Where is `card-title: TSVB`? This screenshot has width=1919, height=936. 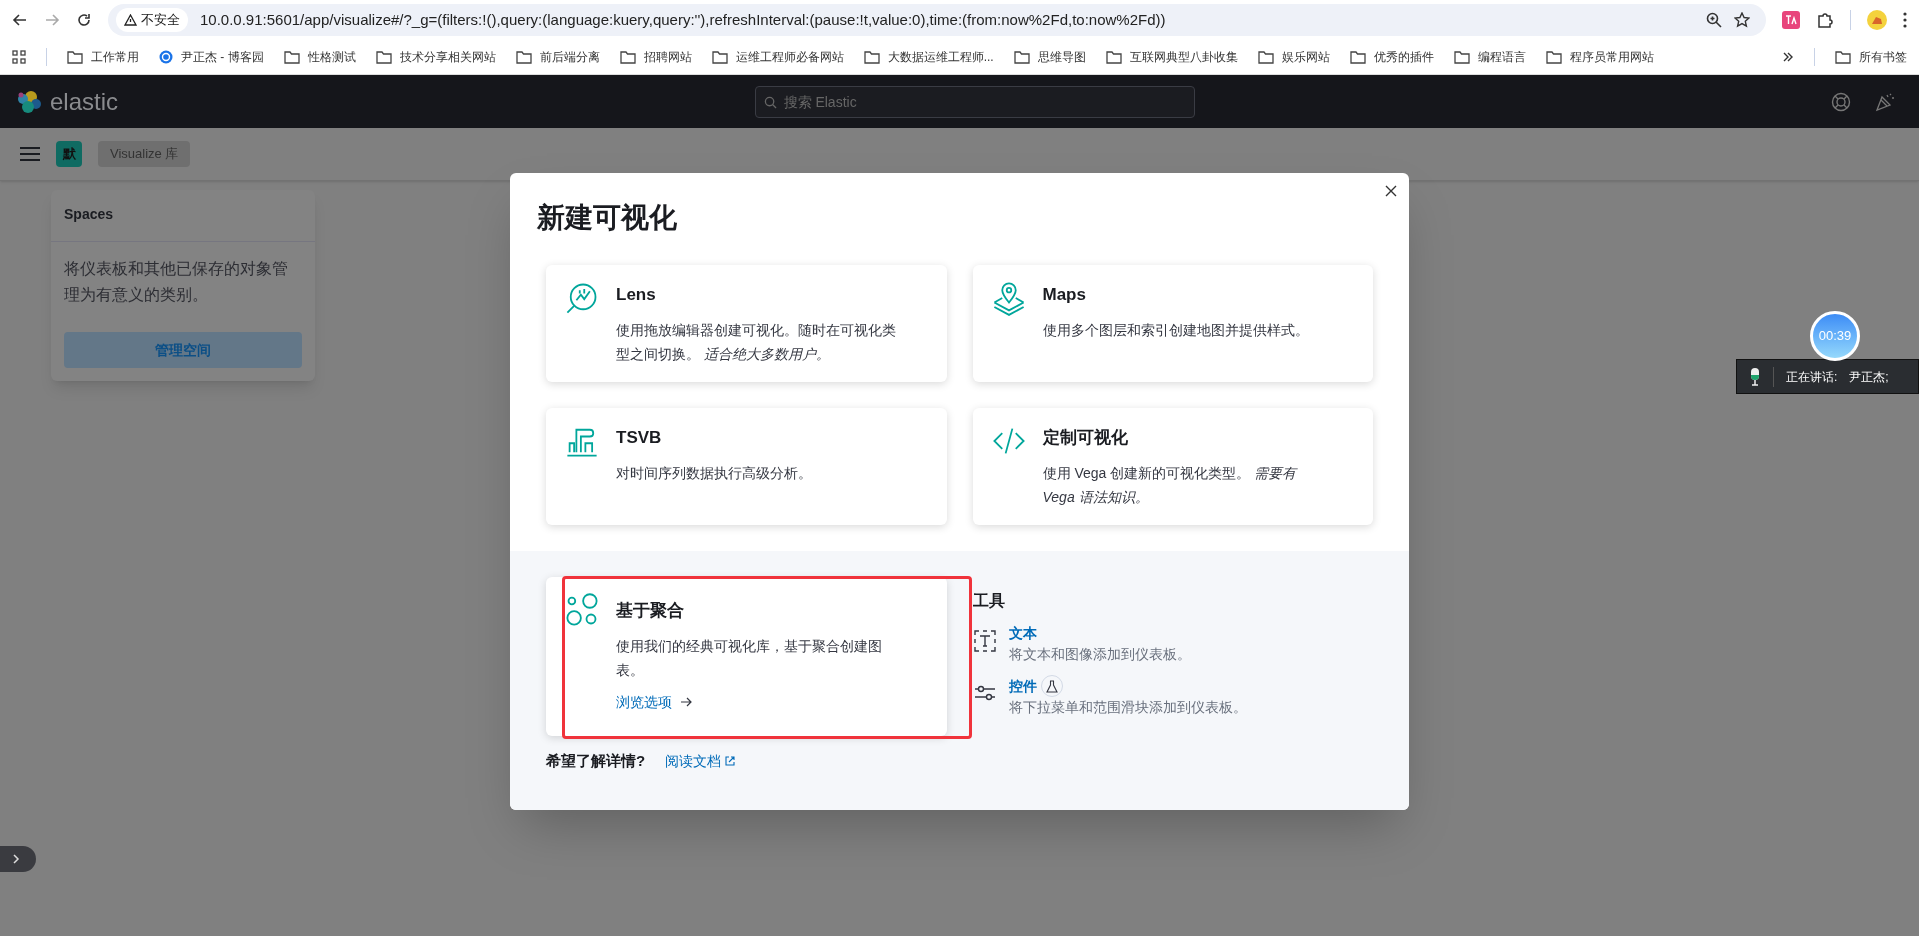 card-title: TSVB is located at coordinates (639, 438).